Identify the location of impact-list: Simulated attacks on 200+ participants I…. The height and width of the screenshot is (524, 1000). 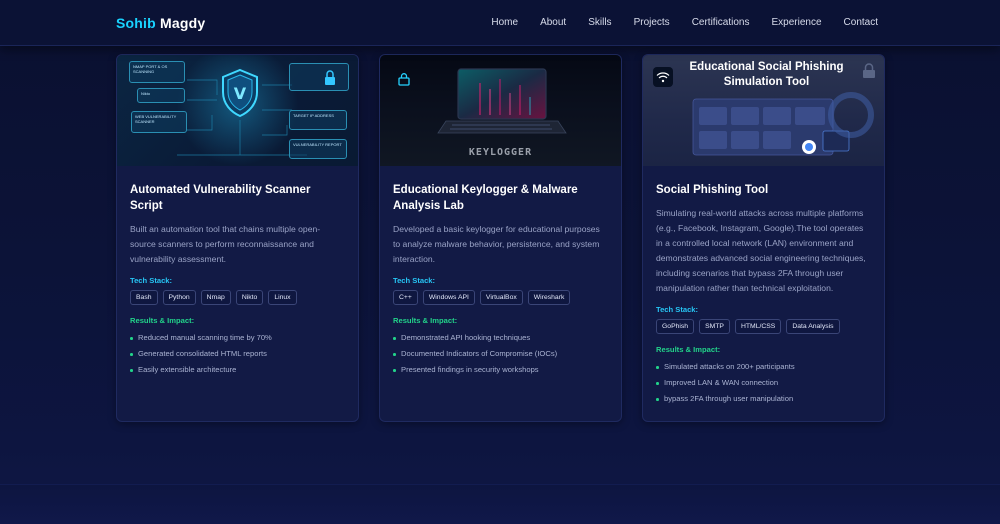
(763, 383).